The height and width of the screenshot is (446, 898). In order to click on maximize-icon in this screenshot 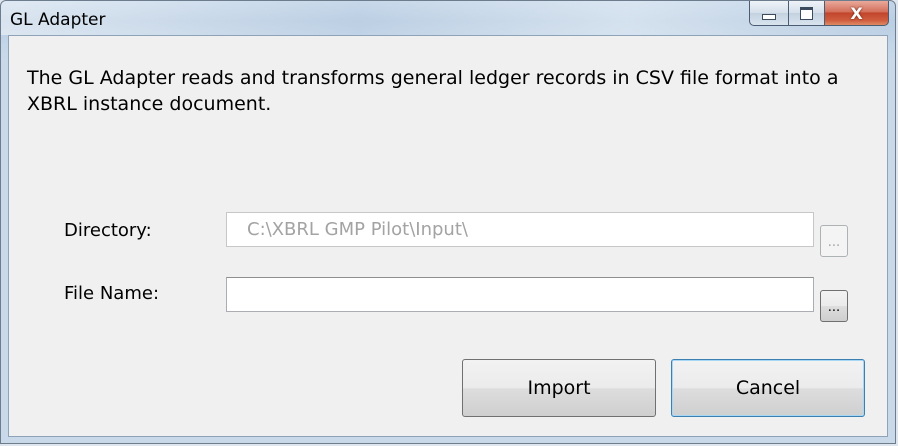, I will do `click(806, 13)`.